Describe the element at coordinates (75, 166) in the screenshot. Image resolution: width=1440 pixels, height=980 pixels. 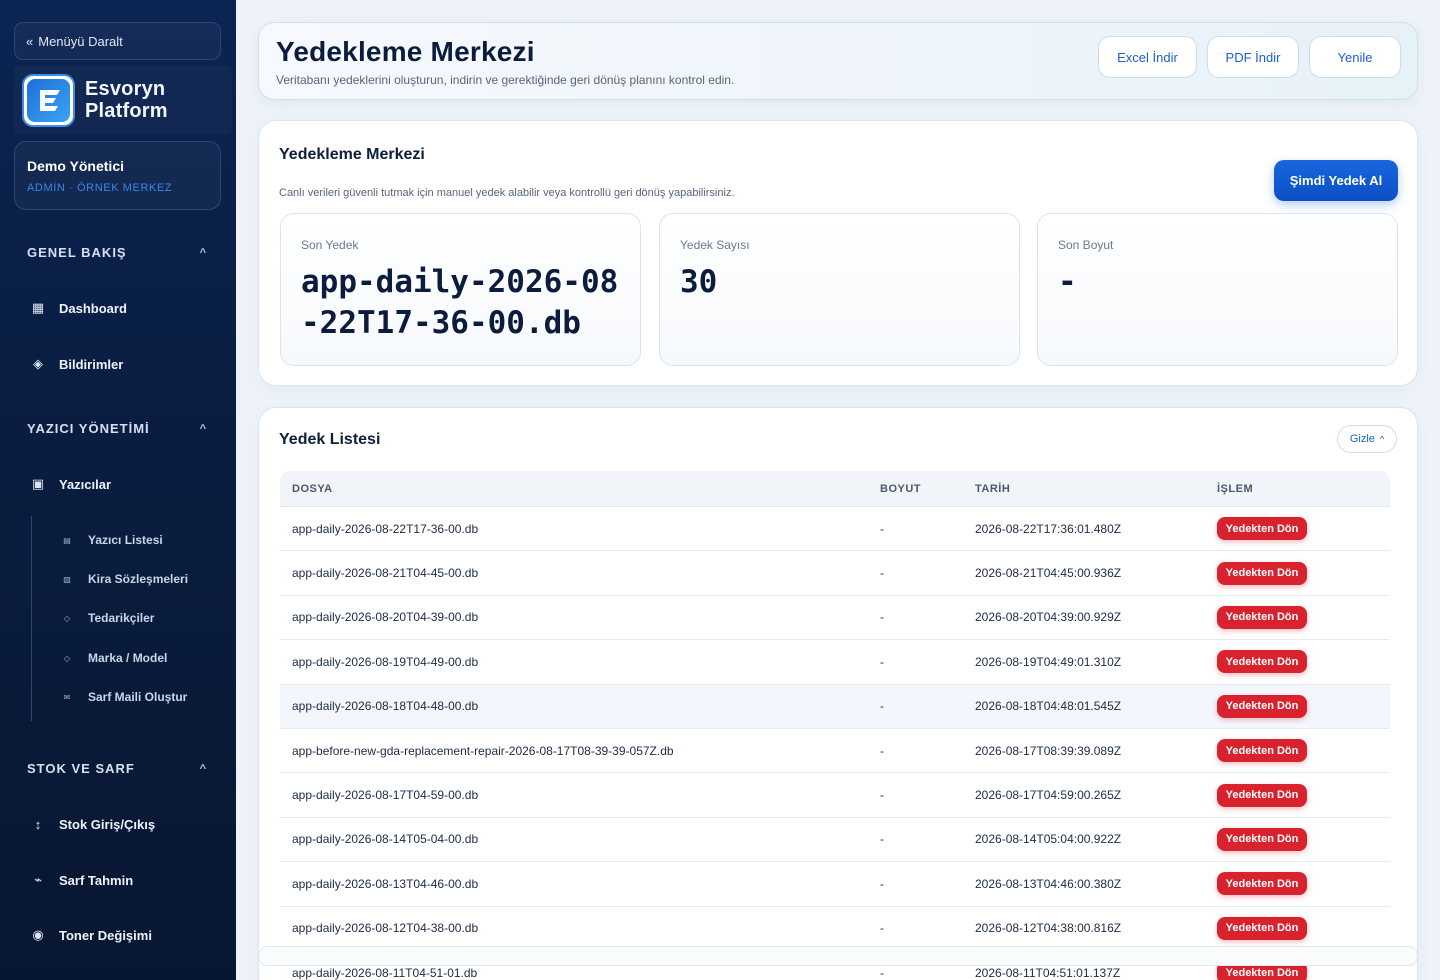
I see `user-name: Demo Yönetici` at that location.